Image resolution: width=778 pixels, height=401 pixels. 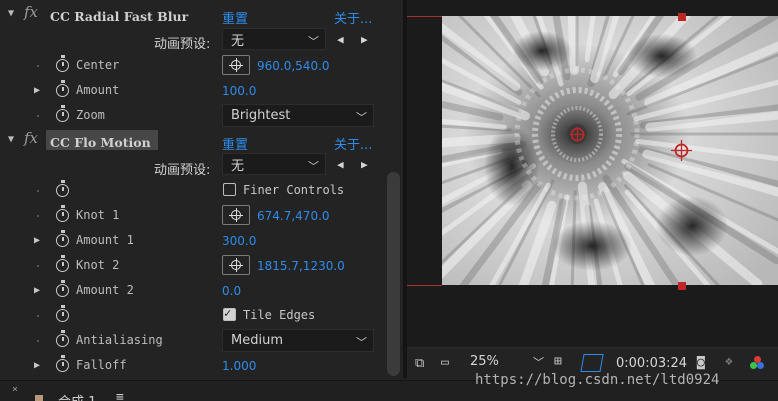 I want to click on collapse-effect-1-icon: ▼, so click(x=11, y=13).